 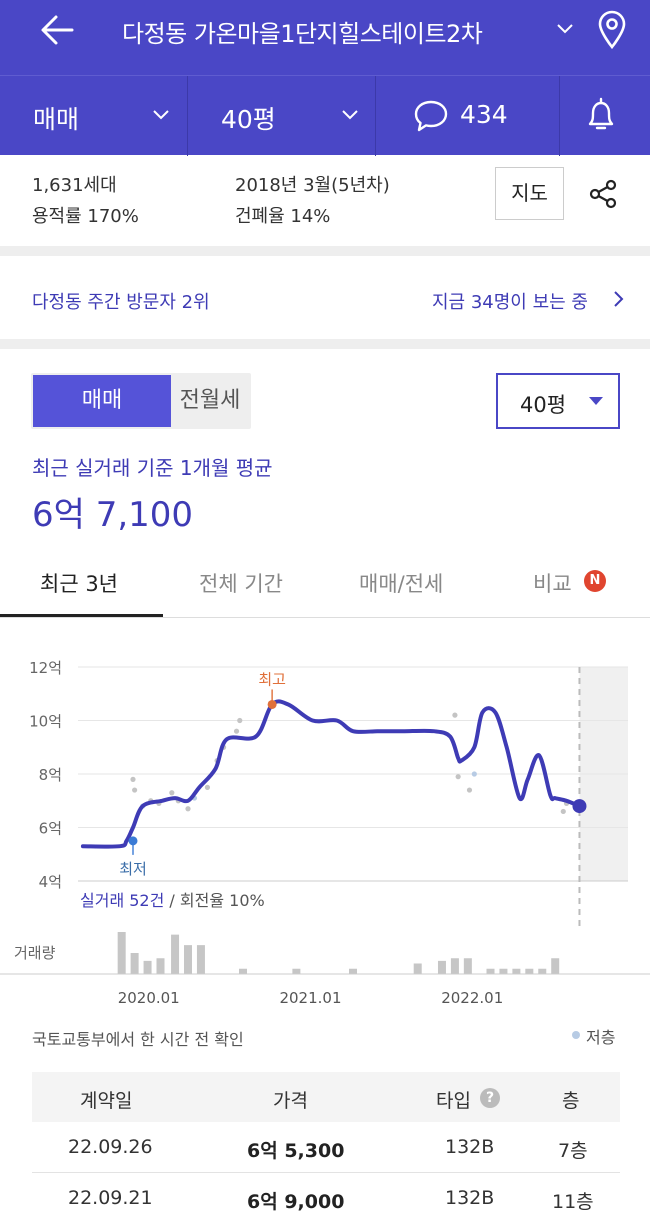 I want to click on complex-title: 다정동 가온마을1단지힐스테이트2차, so click(x=302, y=31).